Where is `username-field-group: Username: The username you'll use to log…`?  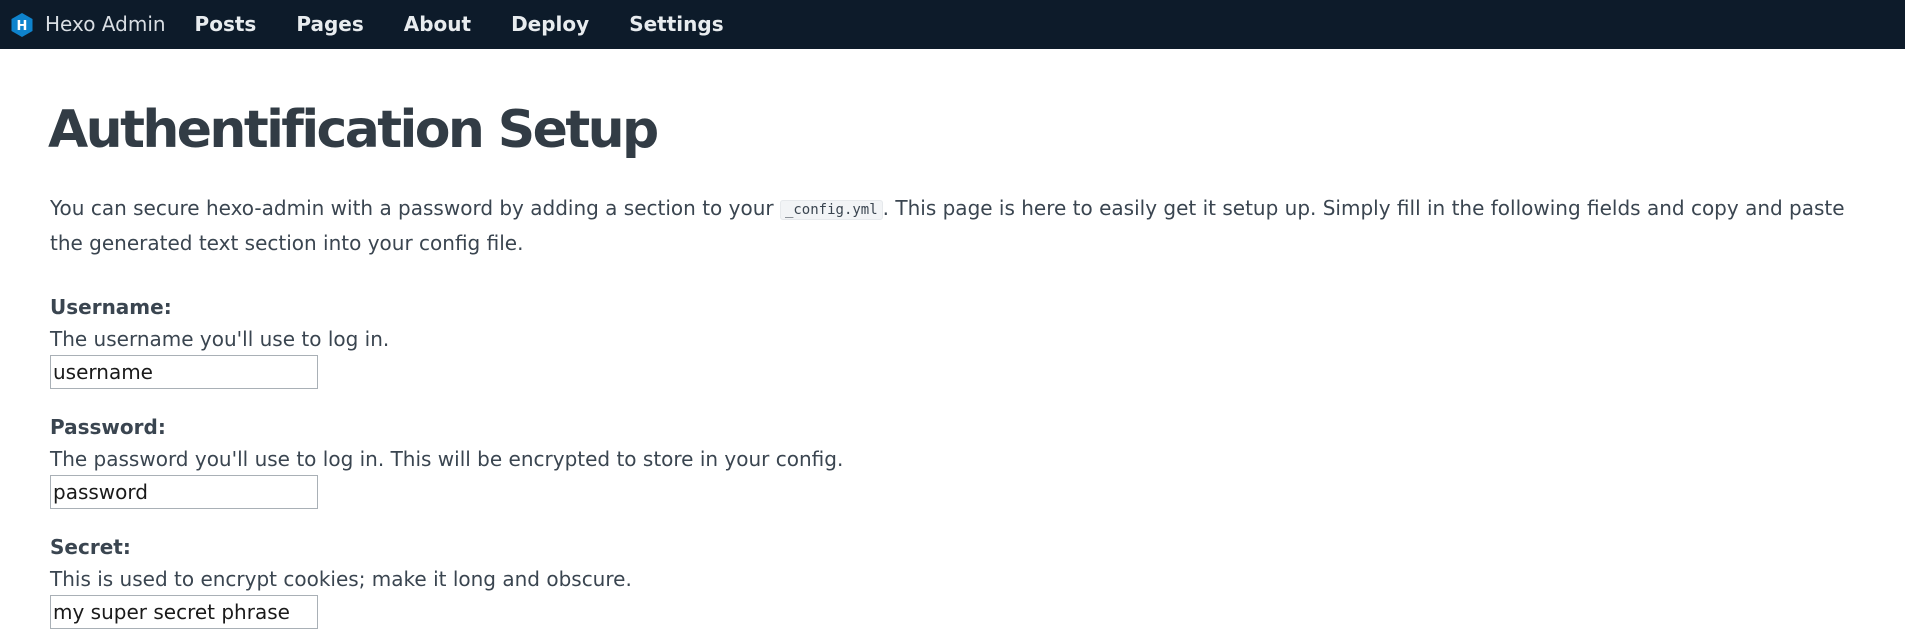 username-field-group: Username: The username you'll use to log… is located at coordinates (954, 340).